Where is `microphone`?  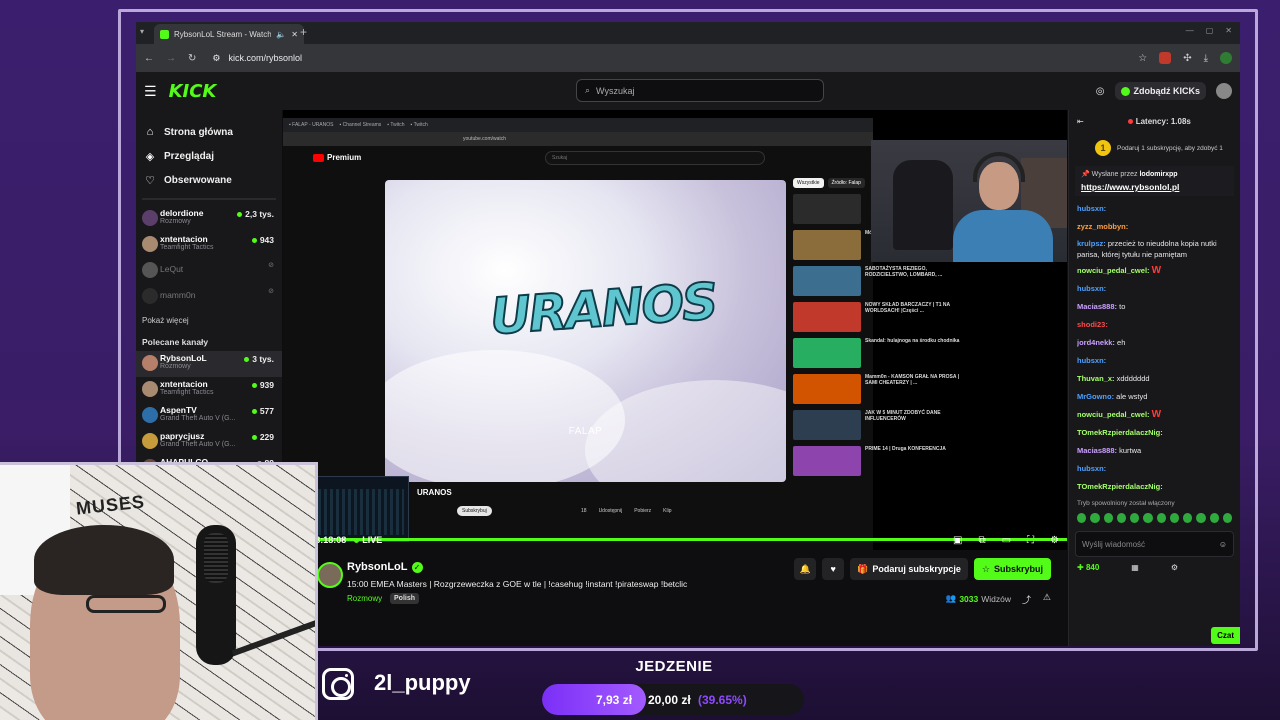
microphone is located at coordinates (216, 595).